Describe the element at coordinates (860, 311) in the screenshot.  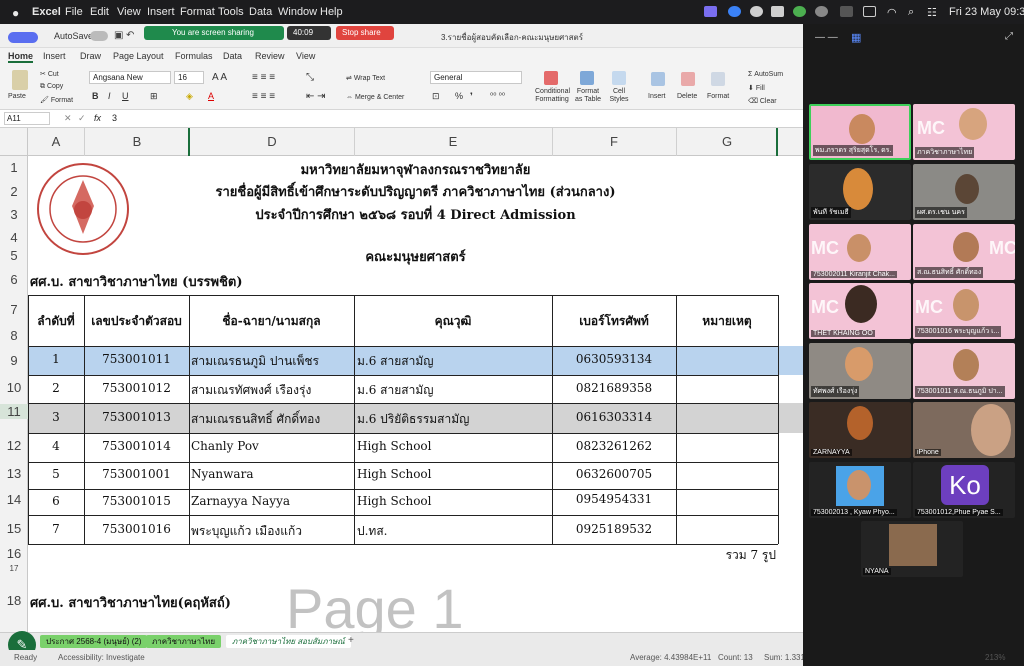
I see `participant-tile: MC THET KHAING OO` at that location.